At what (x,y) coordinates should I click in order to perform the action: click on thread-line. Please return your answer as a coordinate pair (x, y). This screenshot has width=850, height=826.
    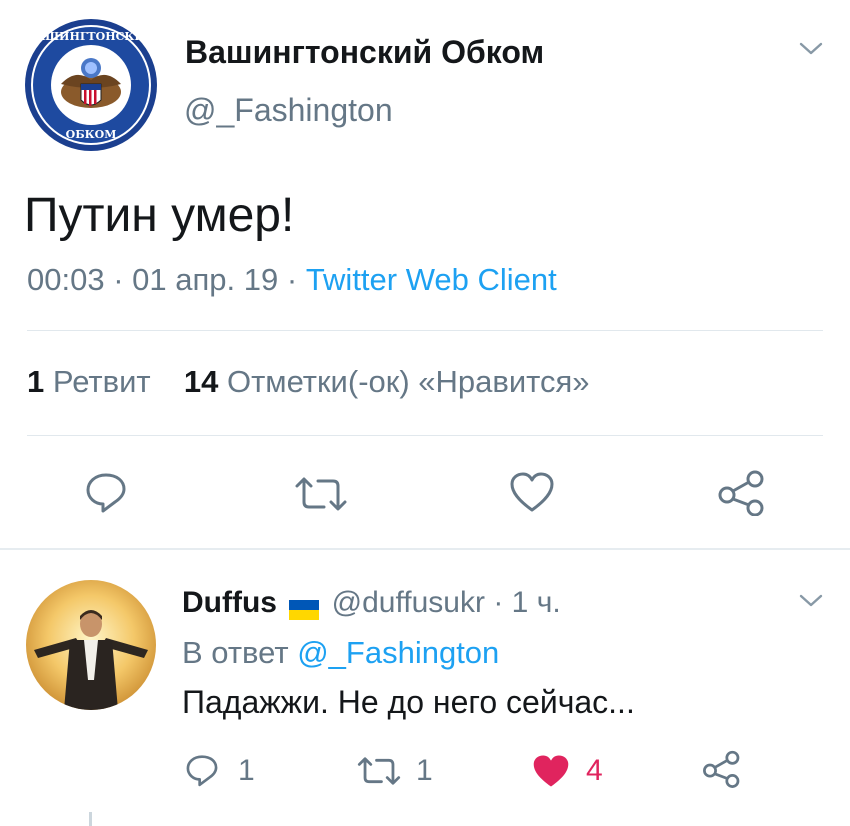
    Looking at the image, I should click on (90, 819).